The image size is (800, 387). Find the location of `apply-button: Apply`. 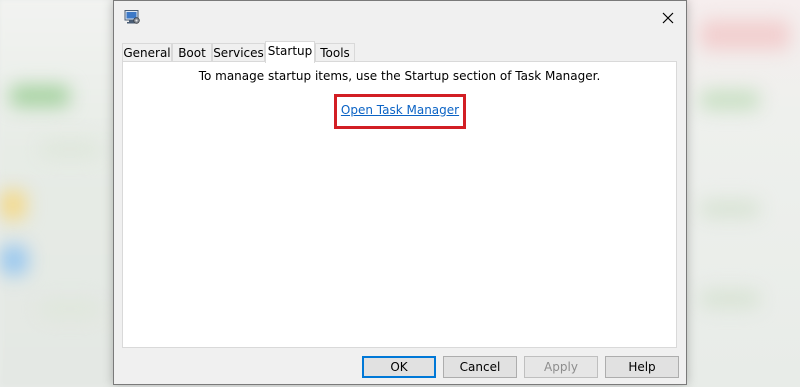

apply-button: Apply is located at coordinates (561, 367).